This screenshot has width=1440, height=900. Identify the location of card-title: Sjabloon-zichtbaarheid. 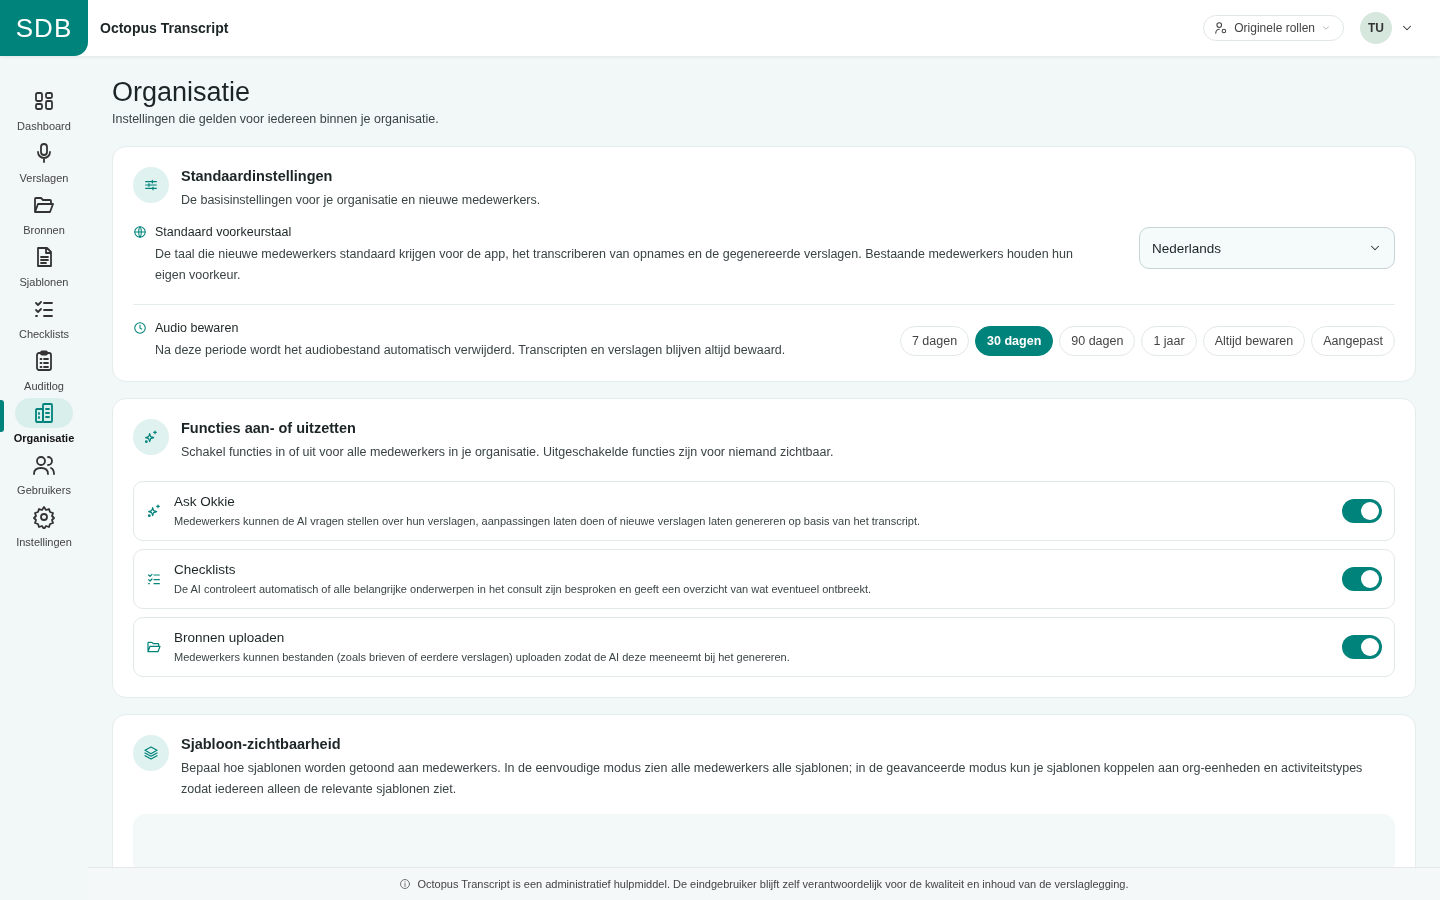
(261, 744).